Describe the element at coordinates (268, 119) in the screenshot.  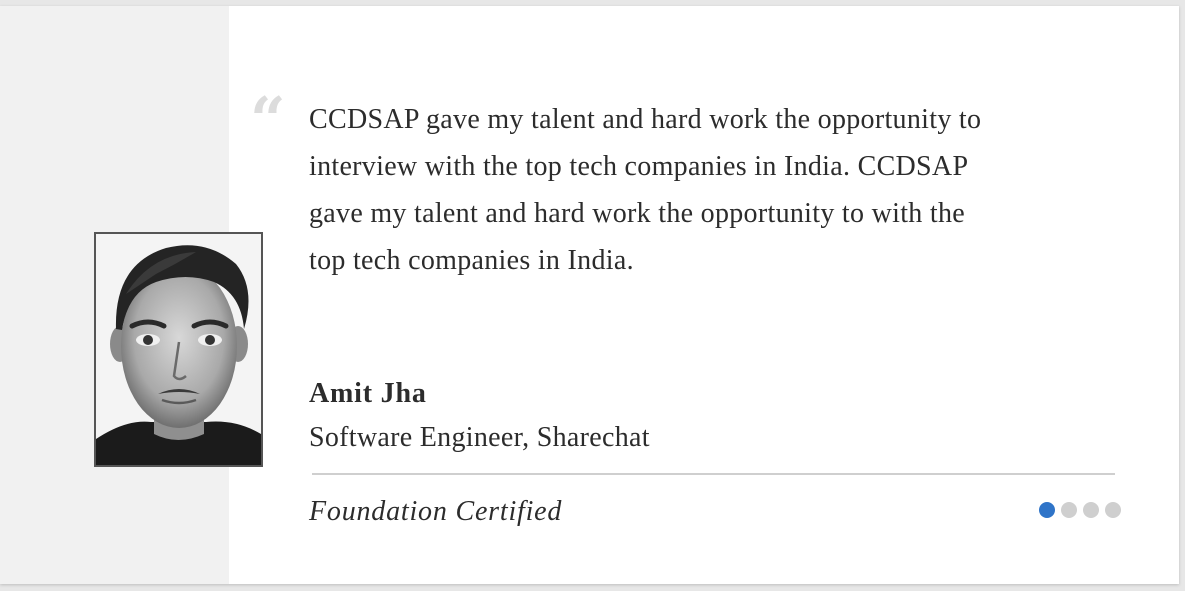
I see `quote-mark-icon: “` at that location.